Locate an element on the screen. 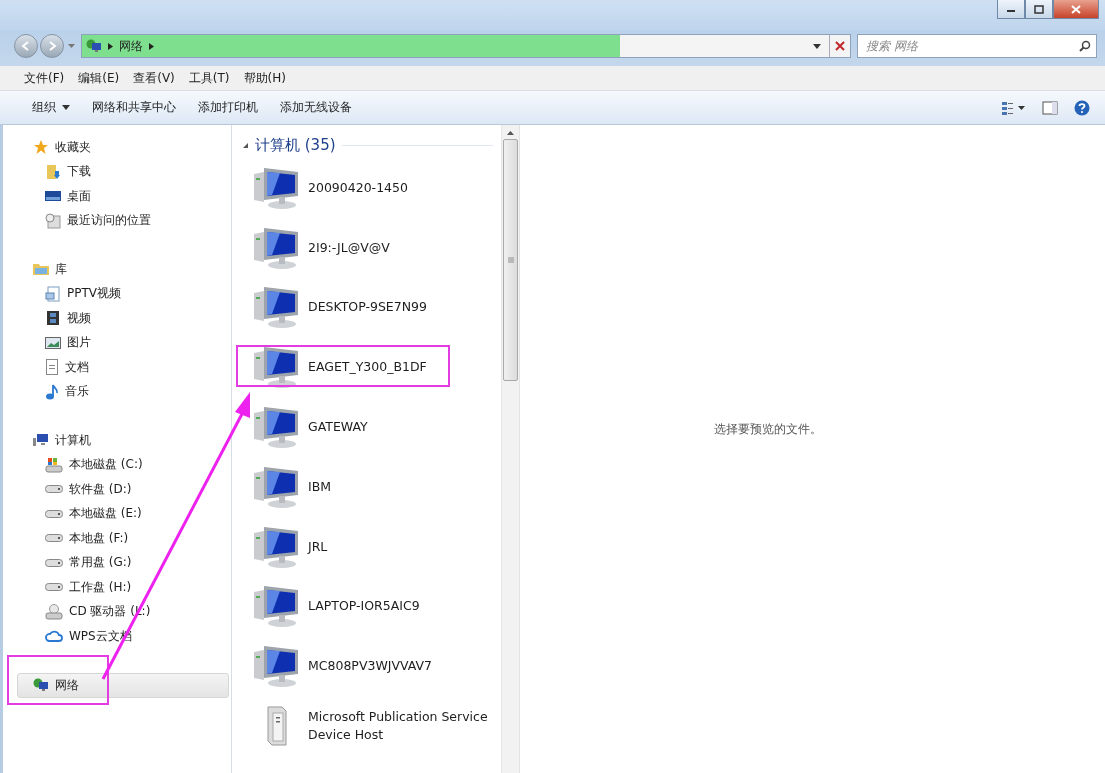 This screenshot has width=1105, height=773. computer-item: LAPTOP-IOR5AIC9 is located at coordinates (366, 606).